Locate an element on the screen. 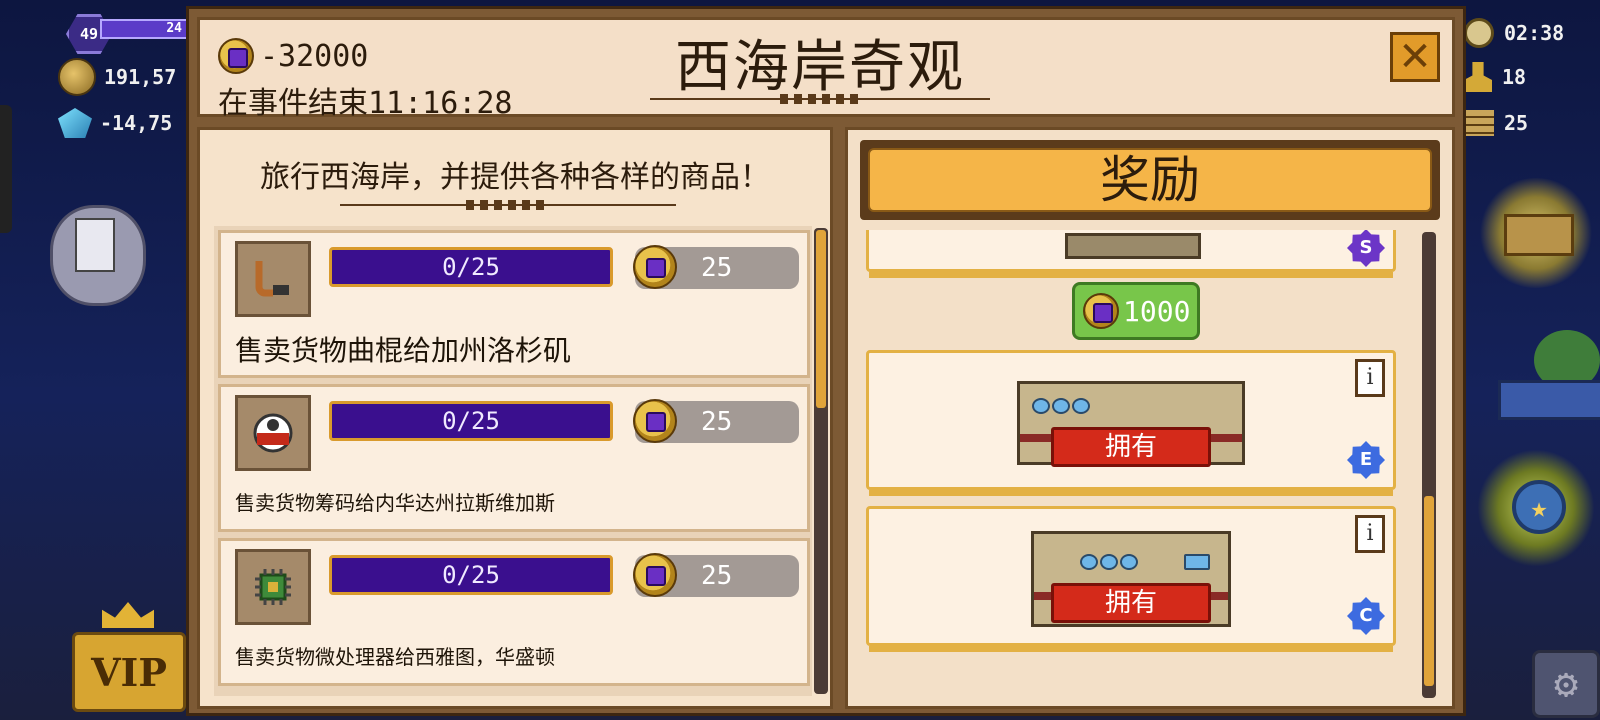 The width and height of the screenshot is (1600, 720). microprocessor-icon is located at coordinates (273, 587).